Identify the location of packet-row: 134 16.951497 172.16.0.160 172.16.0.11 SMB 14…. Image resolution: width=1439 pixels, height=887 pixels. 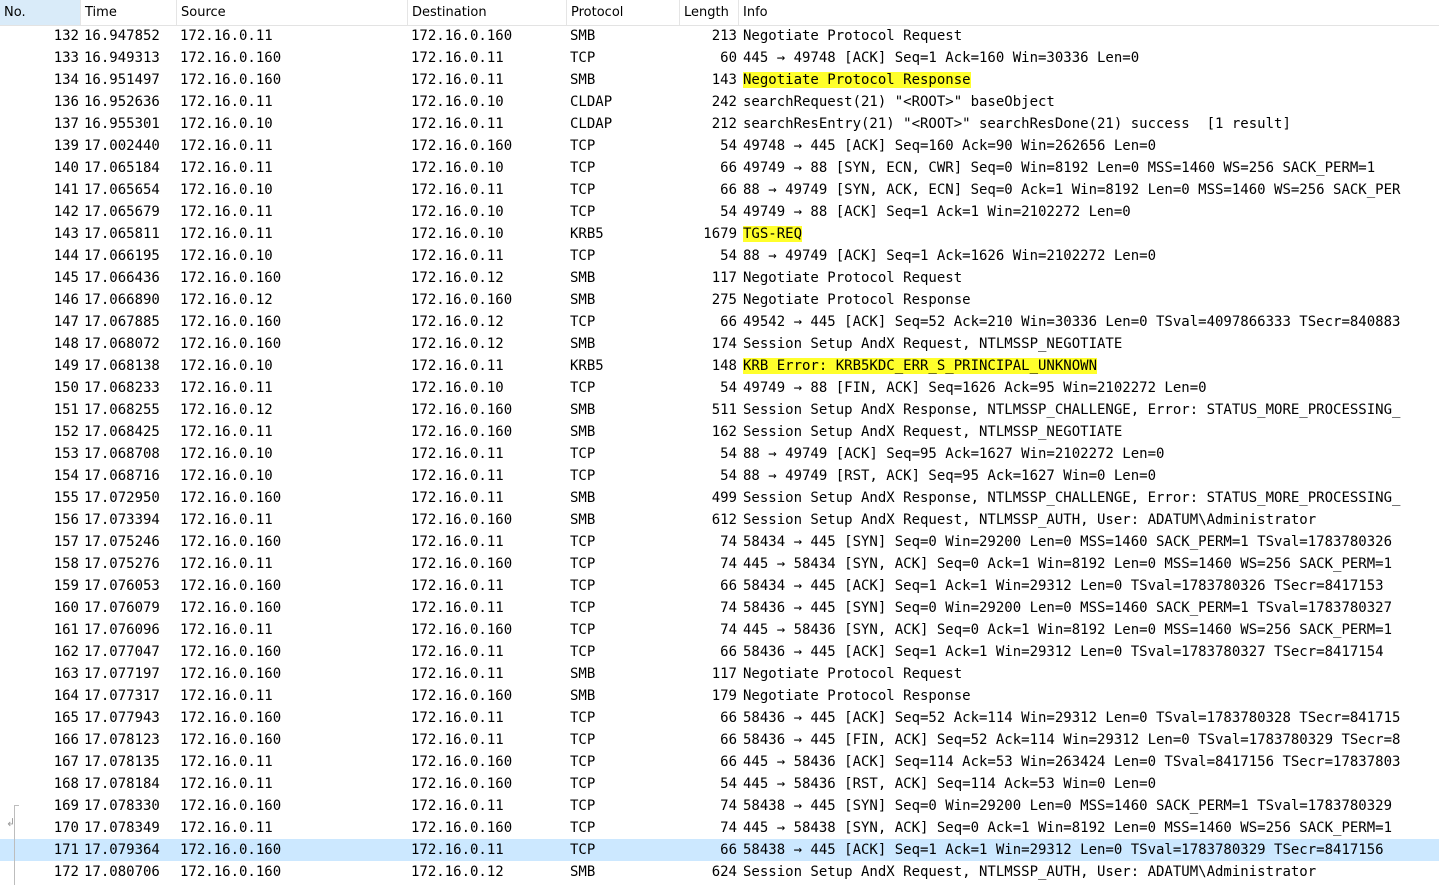
(719, 80).